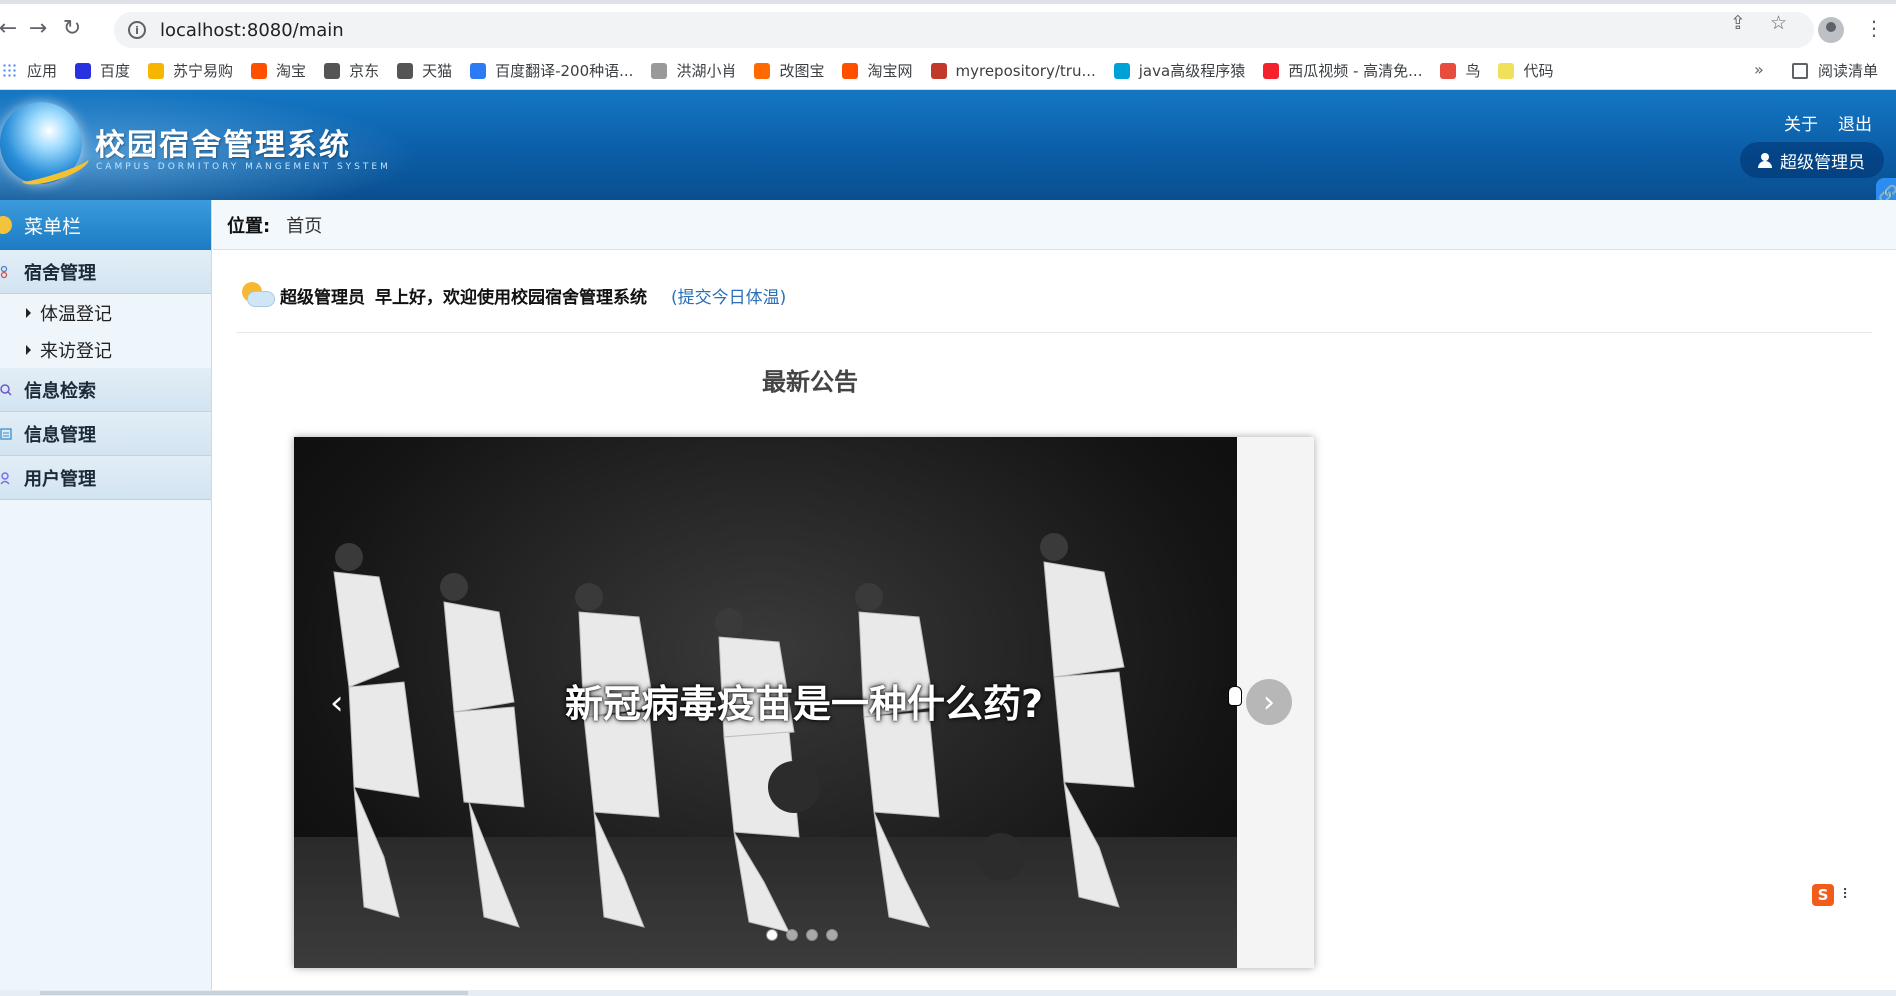 The width and height of the screenshot is (1896, 996). What do you see at coordinates (249, 226) in the screenshot?
I see `breadcrumb-label: 位置:` at bounding box center [249, 226].